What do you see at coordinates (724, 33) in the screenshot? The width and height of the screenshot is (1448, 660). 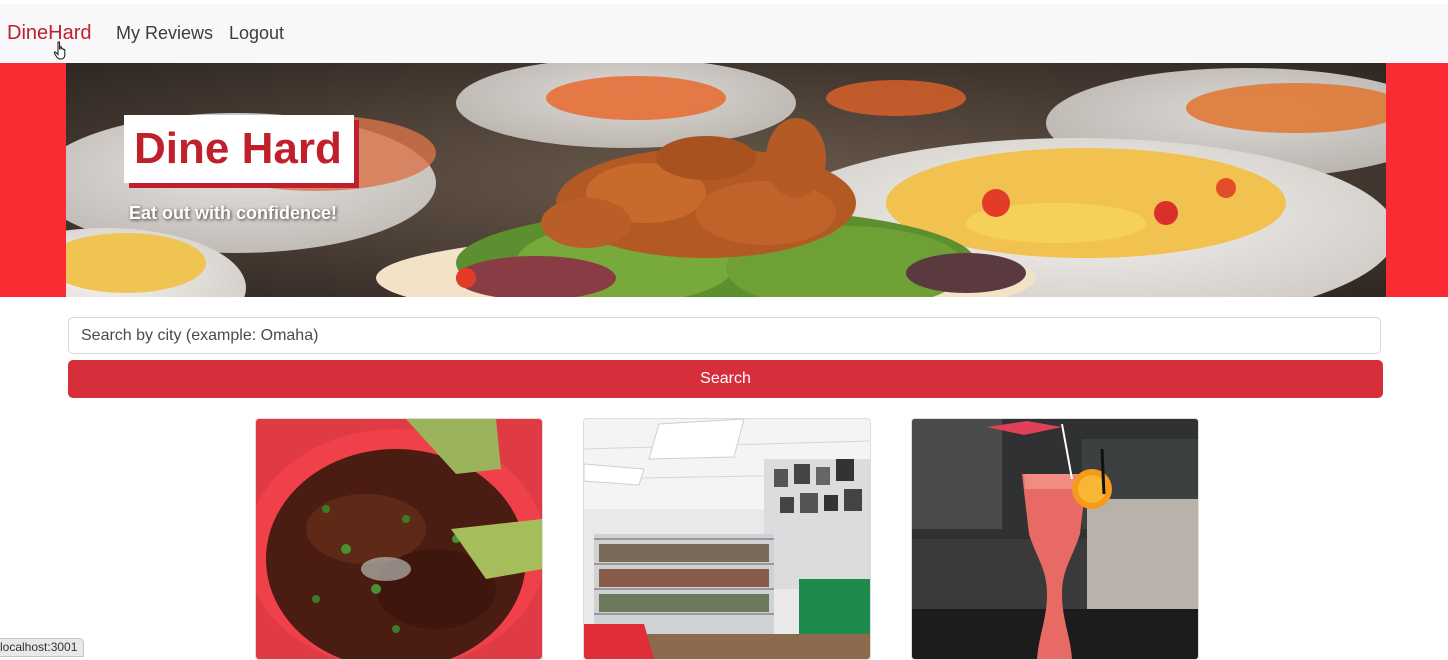 I see `navbar: DineHard My Reviews Logout` at bounding box center [724, 33].